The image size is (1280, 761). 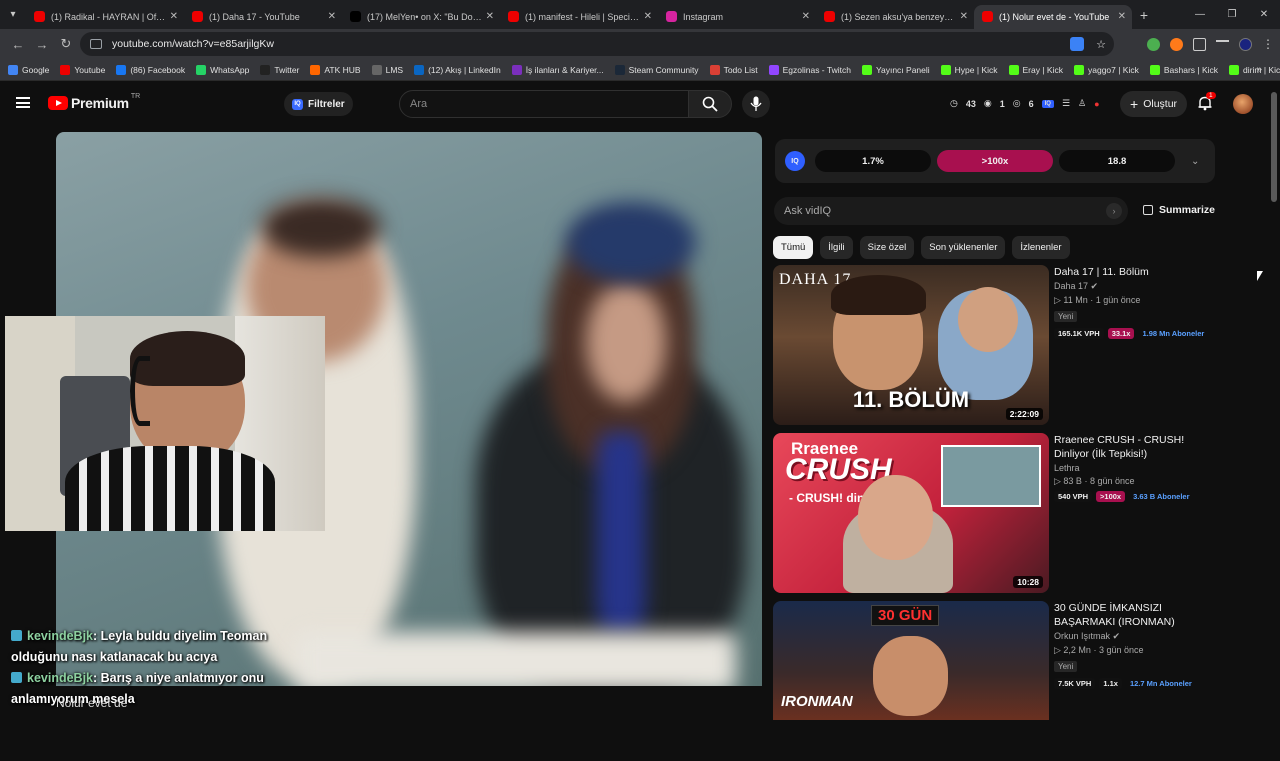 What do you see at coordinates (656, 69) in the screenshot?
I see `bookmark-item: Steam Community` at bounding box center [656, 69].